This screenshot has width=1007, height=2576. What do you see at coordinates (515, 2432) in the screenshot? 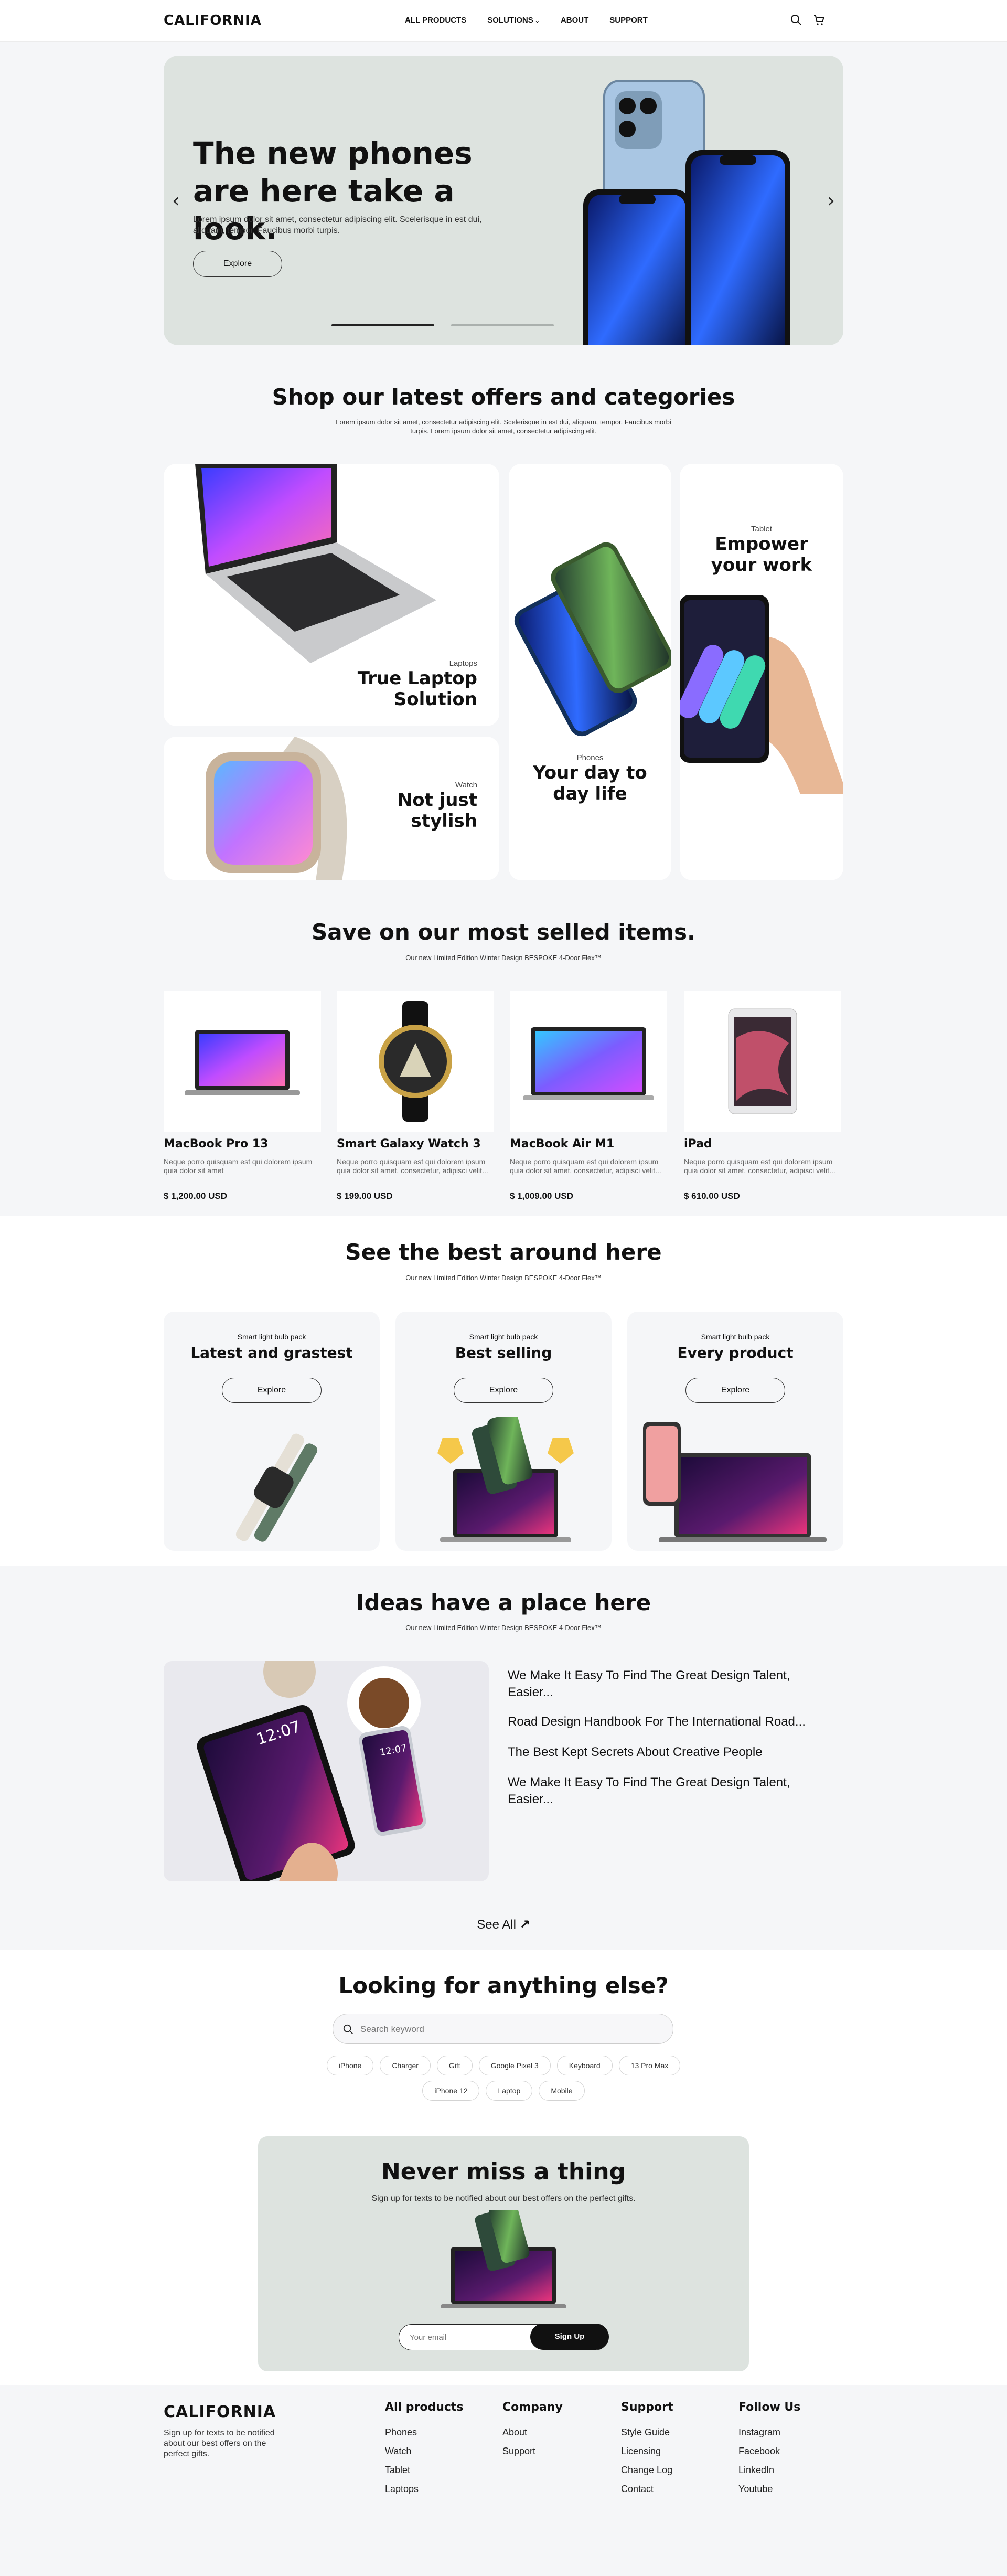
I see `footer-link: About` at bounding box center [515, 2432].